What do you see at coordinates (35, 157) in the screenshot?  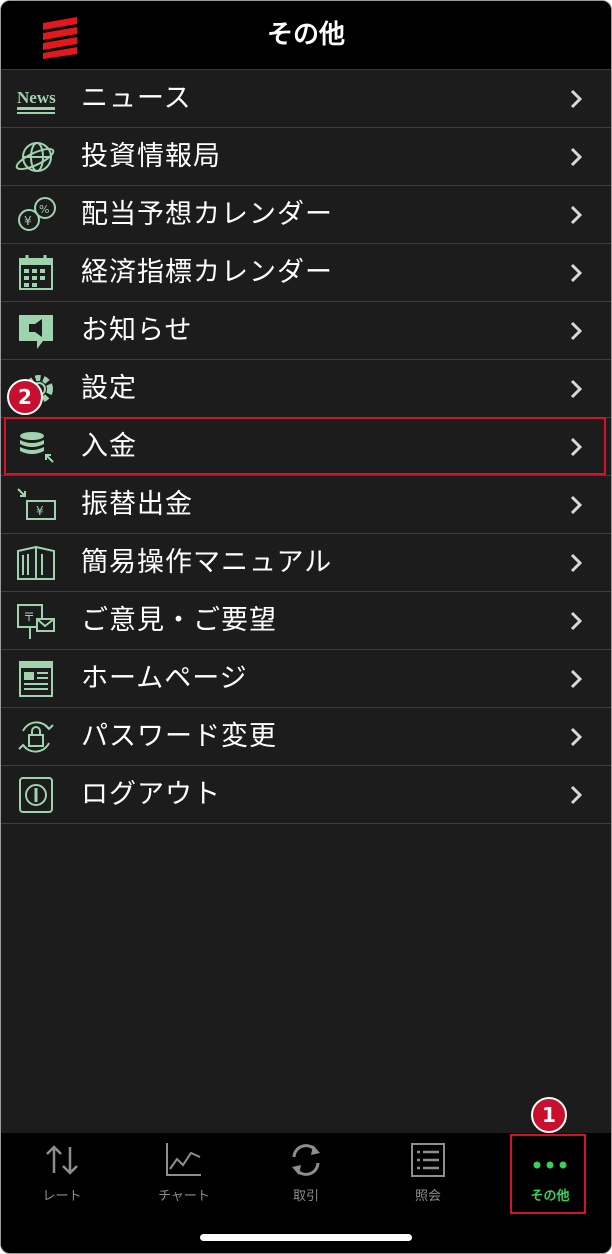 I see `globe-icon` at bounding box center [35, 157].